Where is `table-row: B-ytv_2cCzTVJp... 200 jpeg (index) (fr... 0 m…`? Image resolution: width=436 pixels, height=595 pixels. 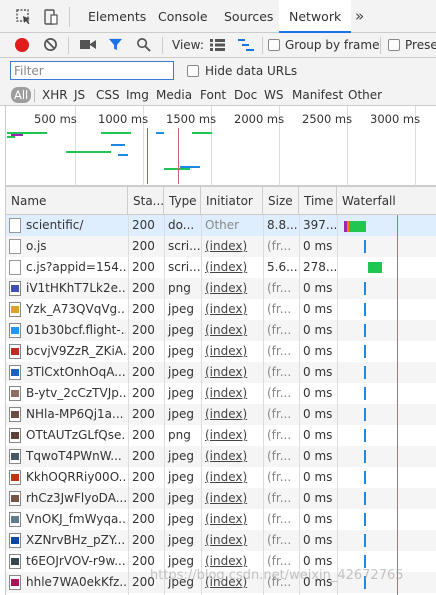 table-row: B-ytv_2cCzTVJp... 200 jpeg (index) (fr... 0 m… is located at coordinates (221, 393).